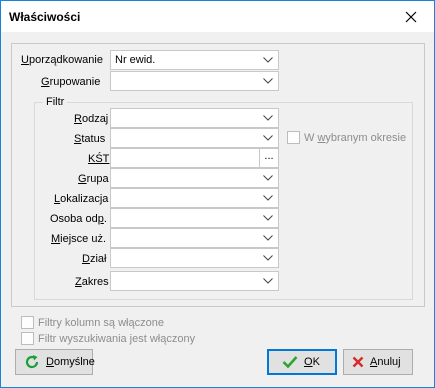  I want to click on defaults-label: Domyślne, so click(70, 362).